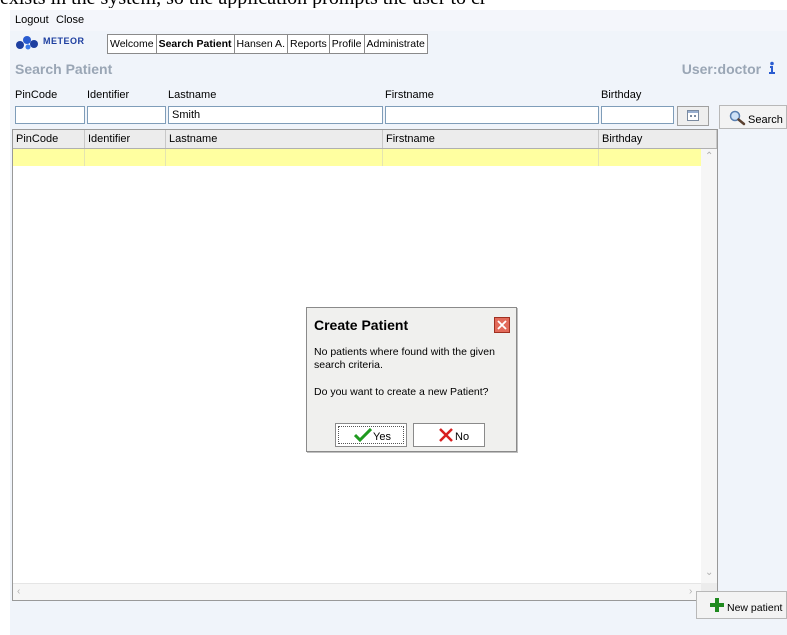  What do you see at coordinates (194, 44) in the screenshot?
I see `tab-search-patient: Search Patient` at bounding box center [194, 44].